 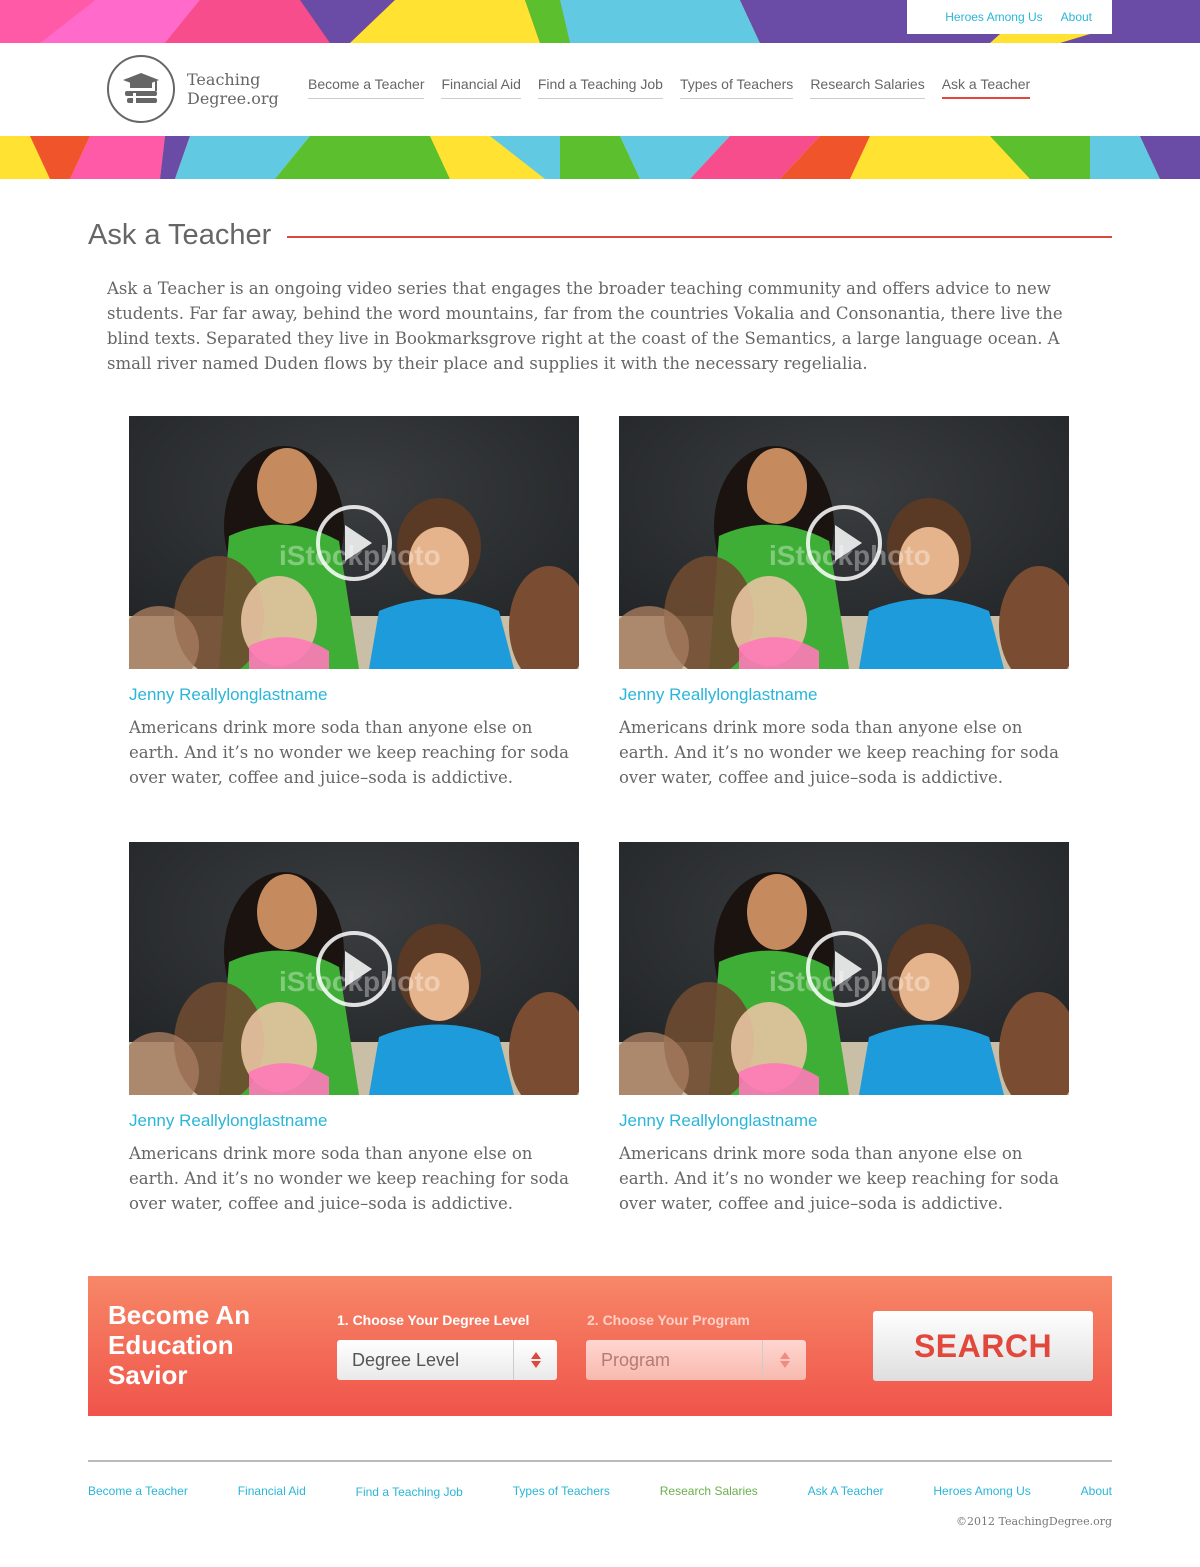 I want to click on nav-types-teachers: Types of Teachers, so click(x=736, y=87).